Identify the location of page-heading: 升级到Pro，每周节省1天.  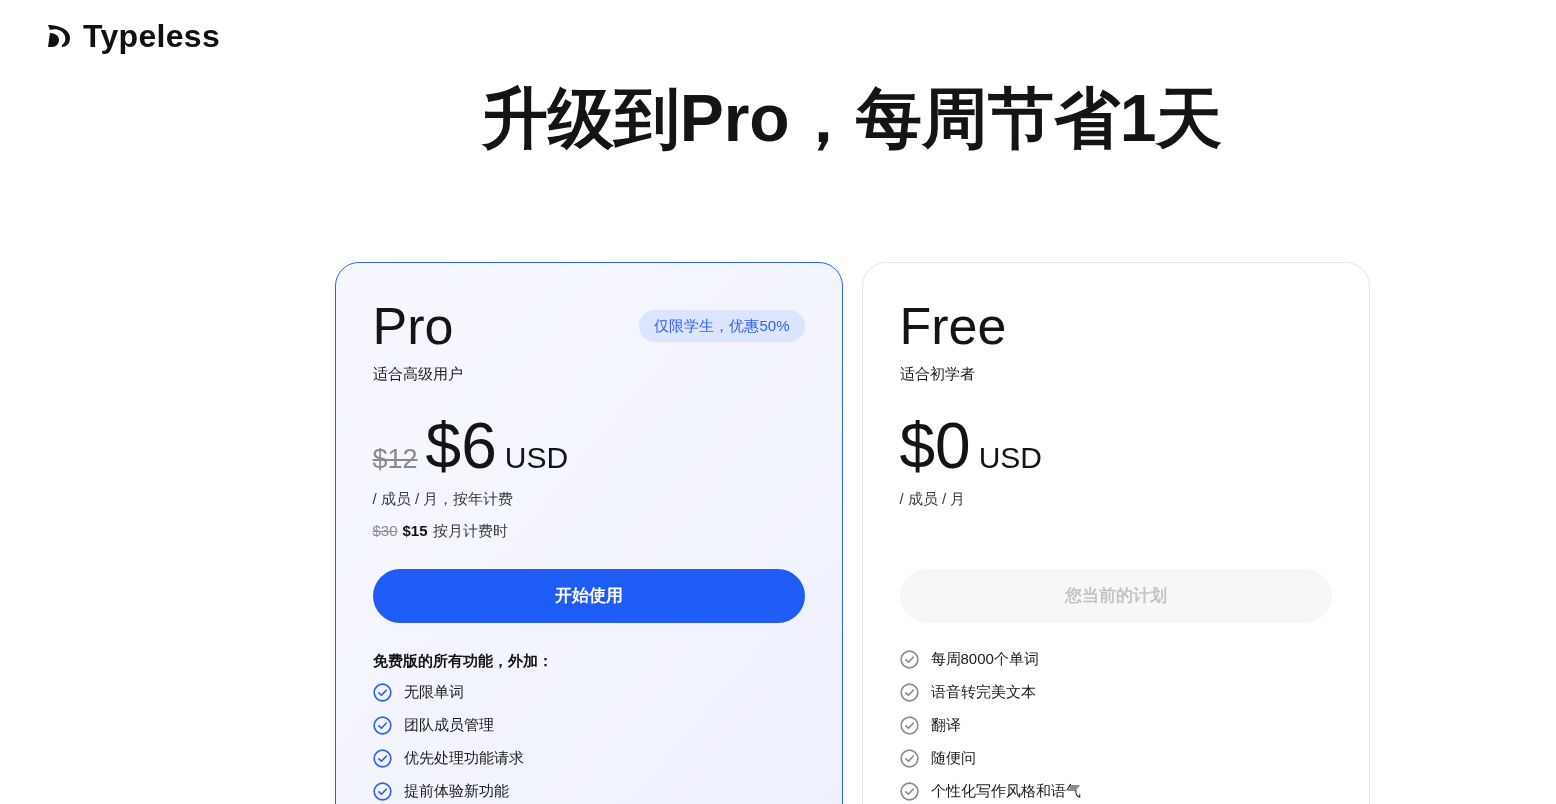
(852, 118).